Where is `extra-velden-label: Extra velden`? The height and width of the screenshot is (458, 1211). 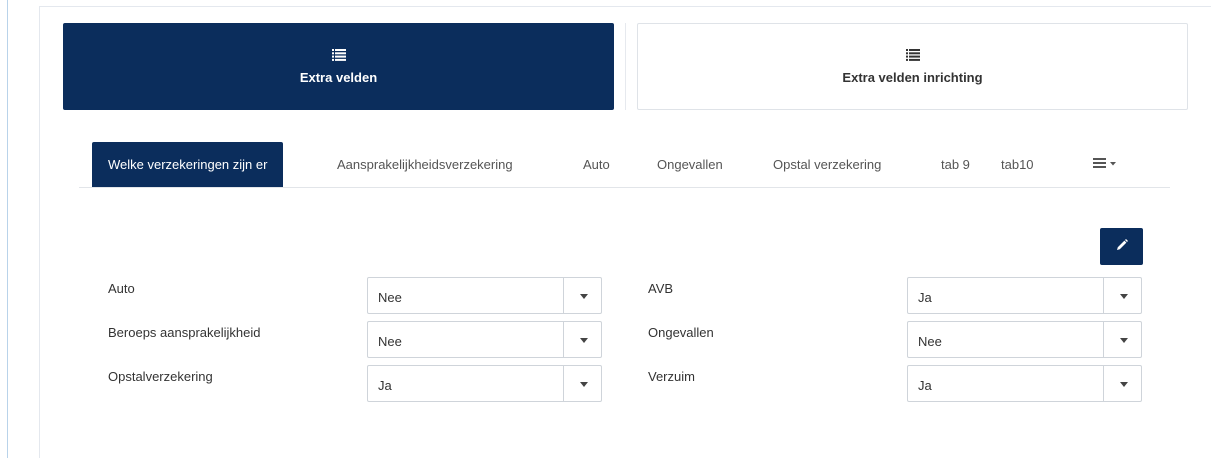 extra-velden-label: Extra velden is located at coordinates (338, 77).